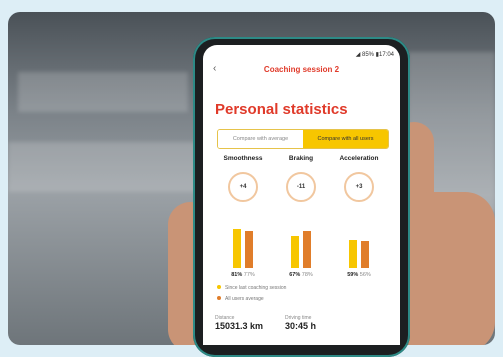  What do you see at coordinates (301, 187) in the screenshot?
I see `delta-badge: -11` at bounding box center [301, 187].